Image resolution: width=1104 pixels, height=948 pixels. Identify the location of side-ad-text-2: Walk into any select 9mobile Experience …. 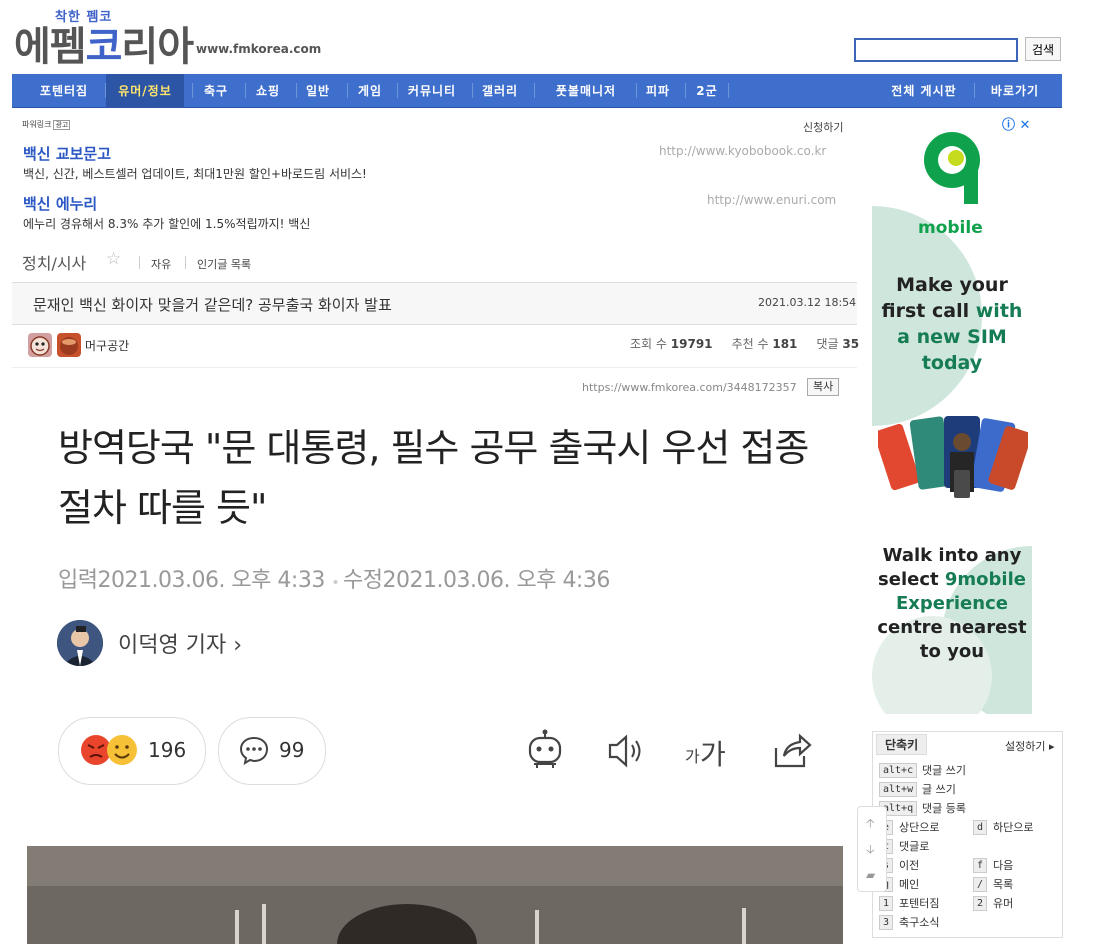
(952, 603).